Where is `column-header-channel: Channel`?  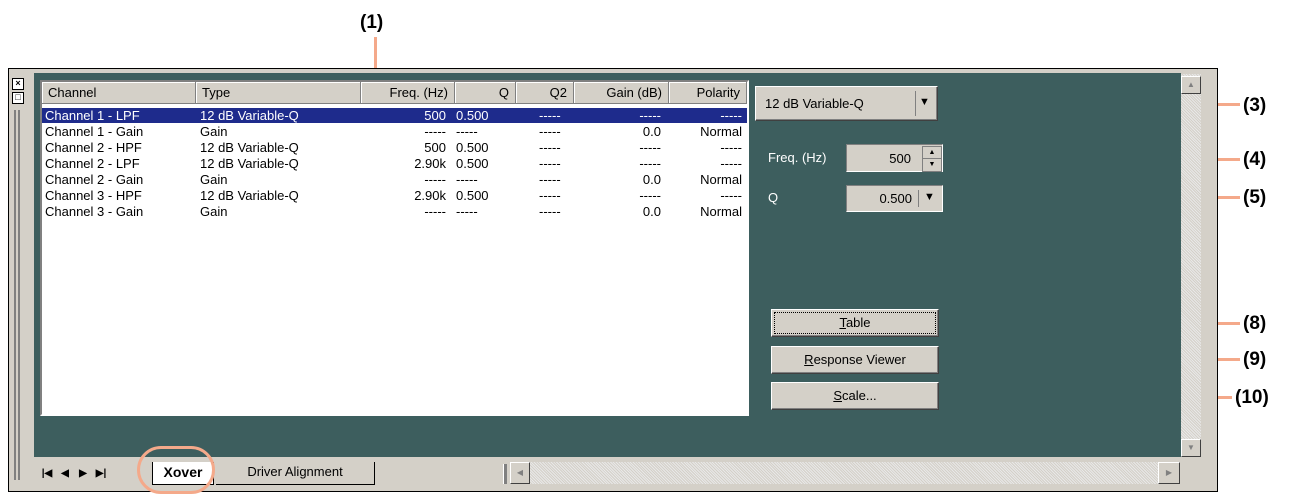 column-header-channel: Channel is located at coordinates (119, 93).